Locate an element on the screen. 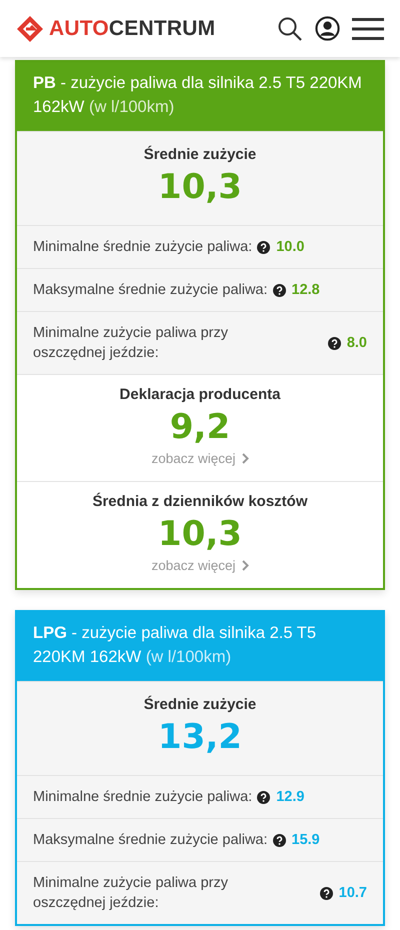 Image resolution: width=400 pixels, height=930 pixels. search-icon is located at coordinates (290, 29).